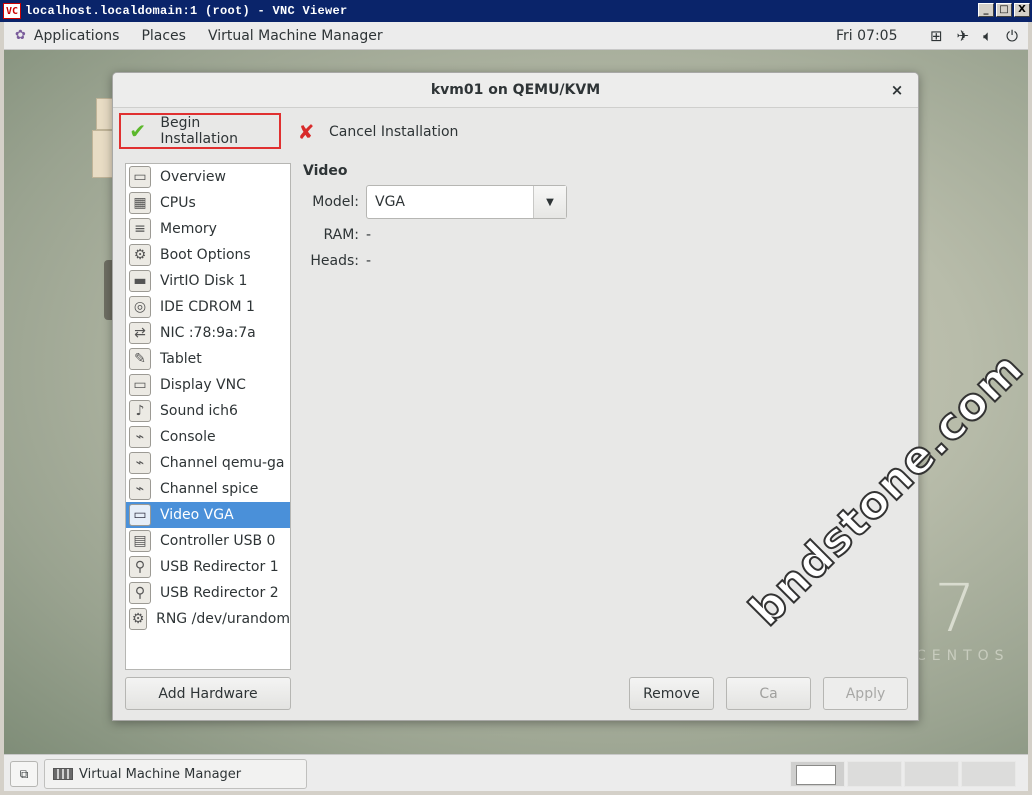 Image resolution: width=1032 pixels, height=795 pixels. Describe the element at coordinates (140, 281) in the screenshot. I see `disk-icon: ▬` at that location.